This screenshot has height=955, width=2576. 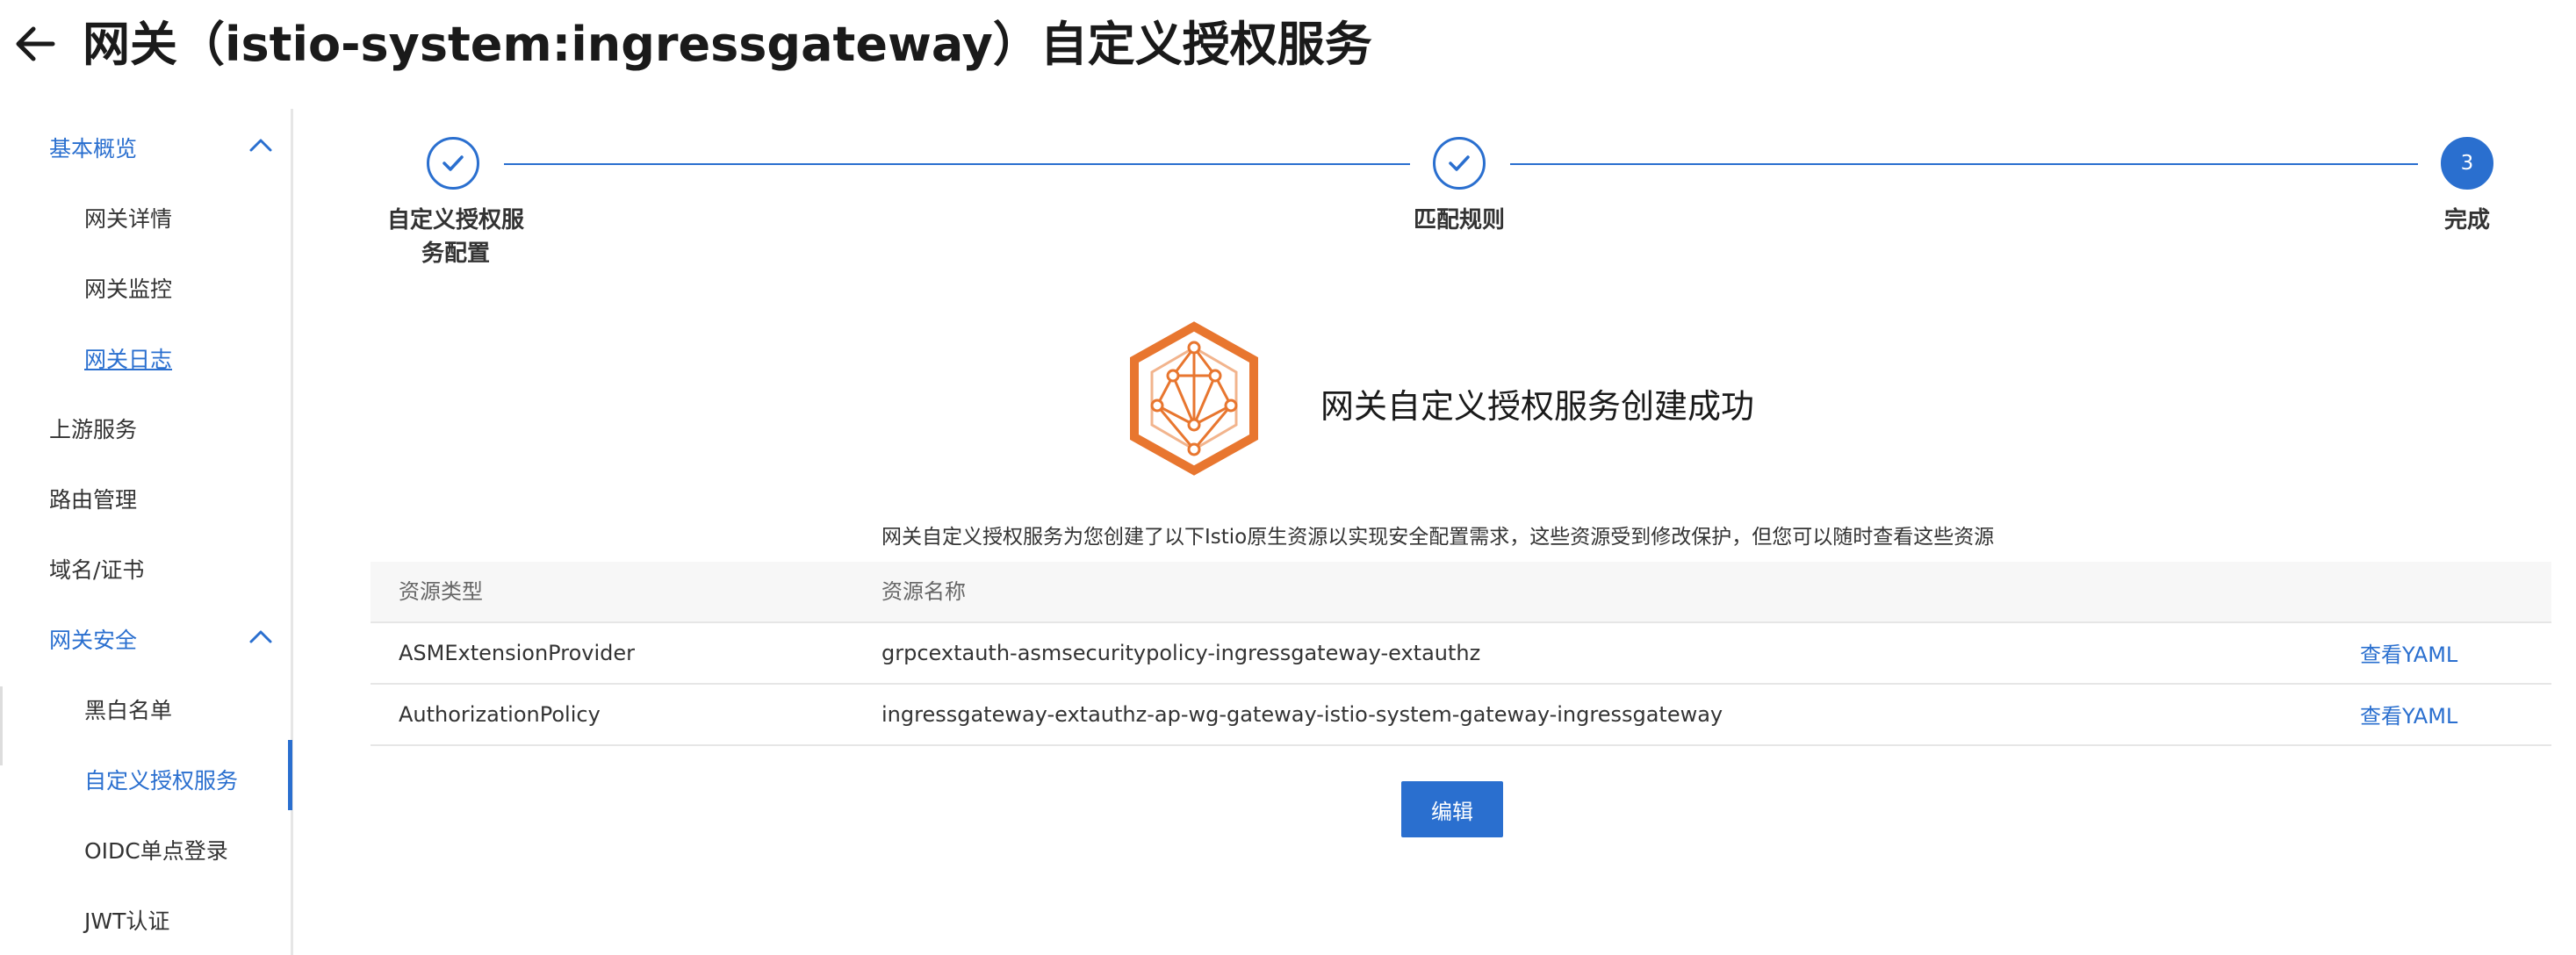 What do you see at coordinates (128, 218) in the screenshot?
I see `sidebar-item-gateway-details: 网关详情` at bounding box center [128, 218].